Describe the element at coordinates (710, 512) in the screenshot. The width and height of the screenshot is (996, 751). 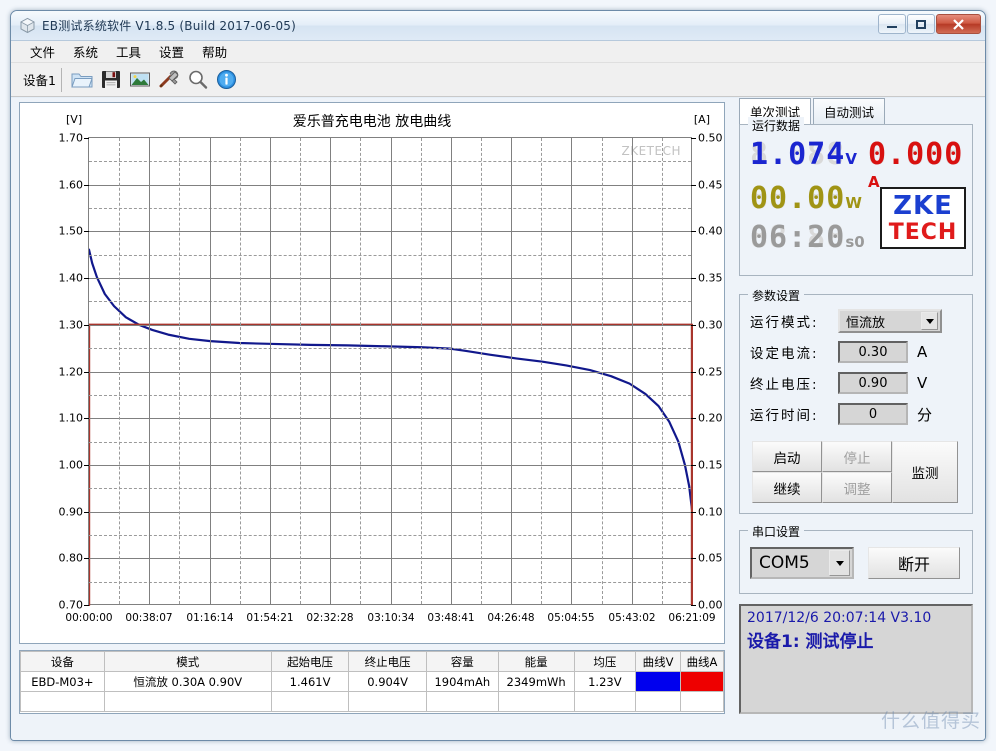
I see `y2-tick-label: 0.10` at that location.